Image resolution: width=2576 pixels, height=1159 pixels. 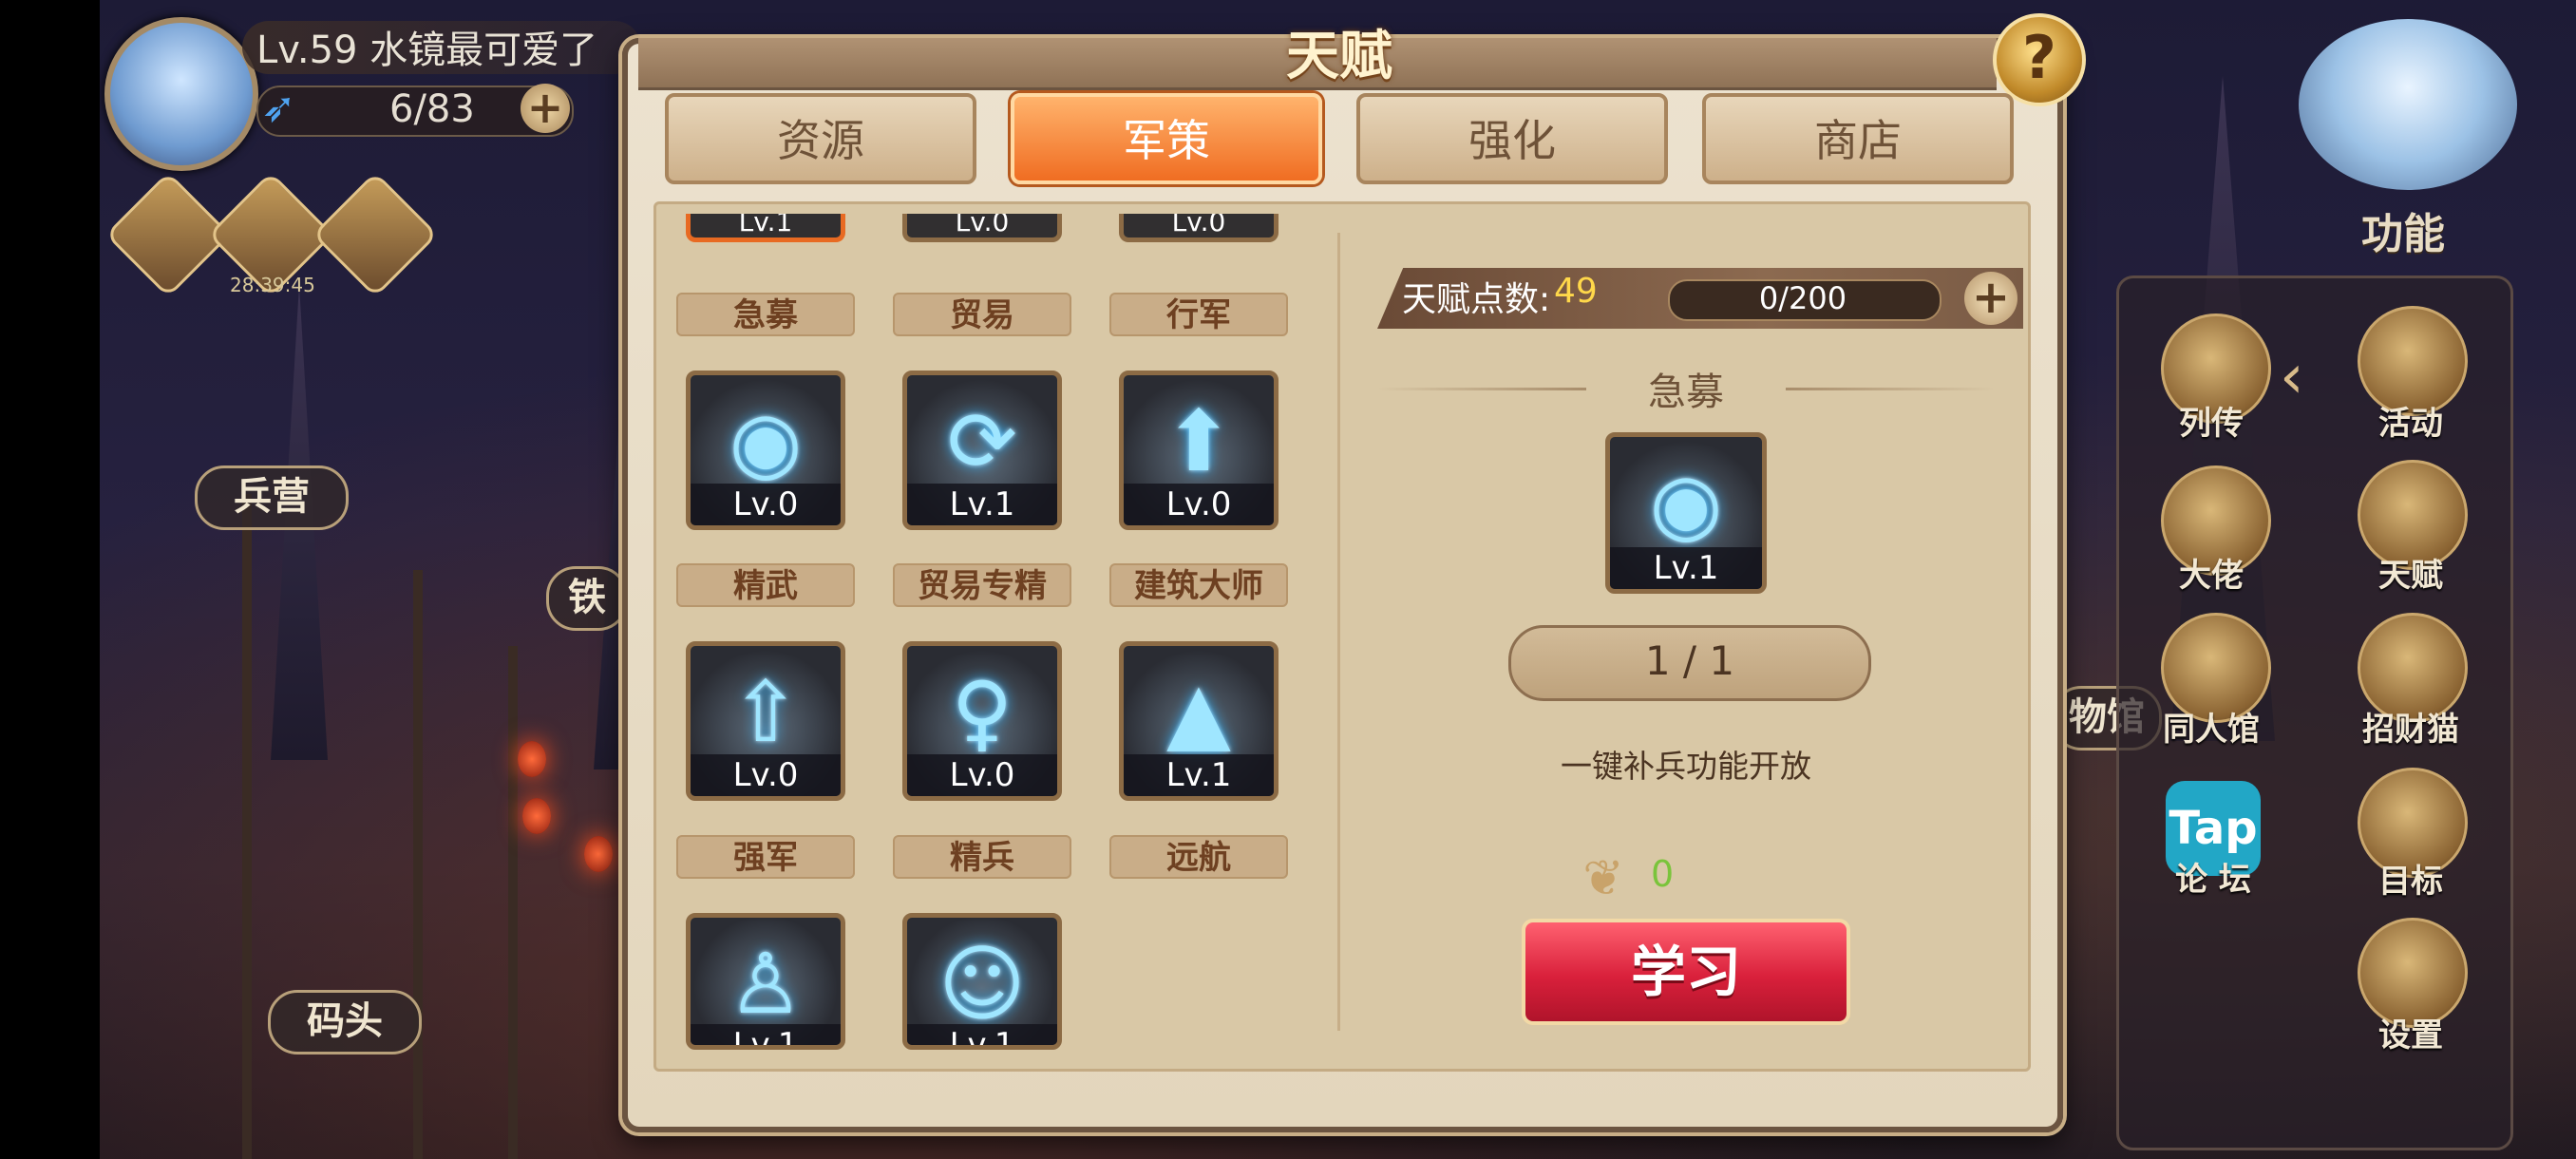 What do you see at coordinates (2411, 1032) in the screenshot?
I see `menu-item-settings: 设置` at bounding box center [2411, 1032].